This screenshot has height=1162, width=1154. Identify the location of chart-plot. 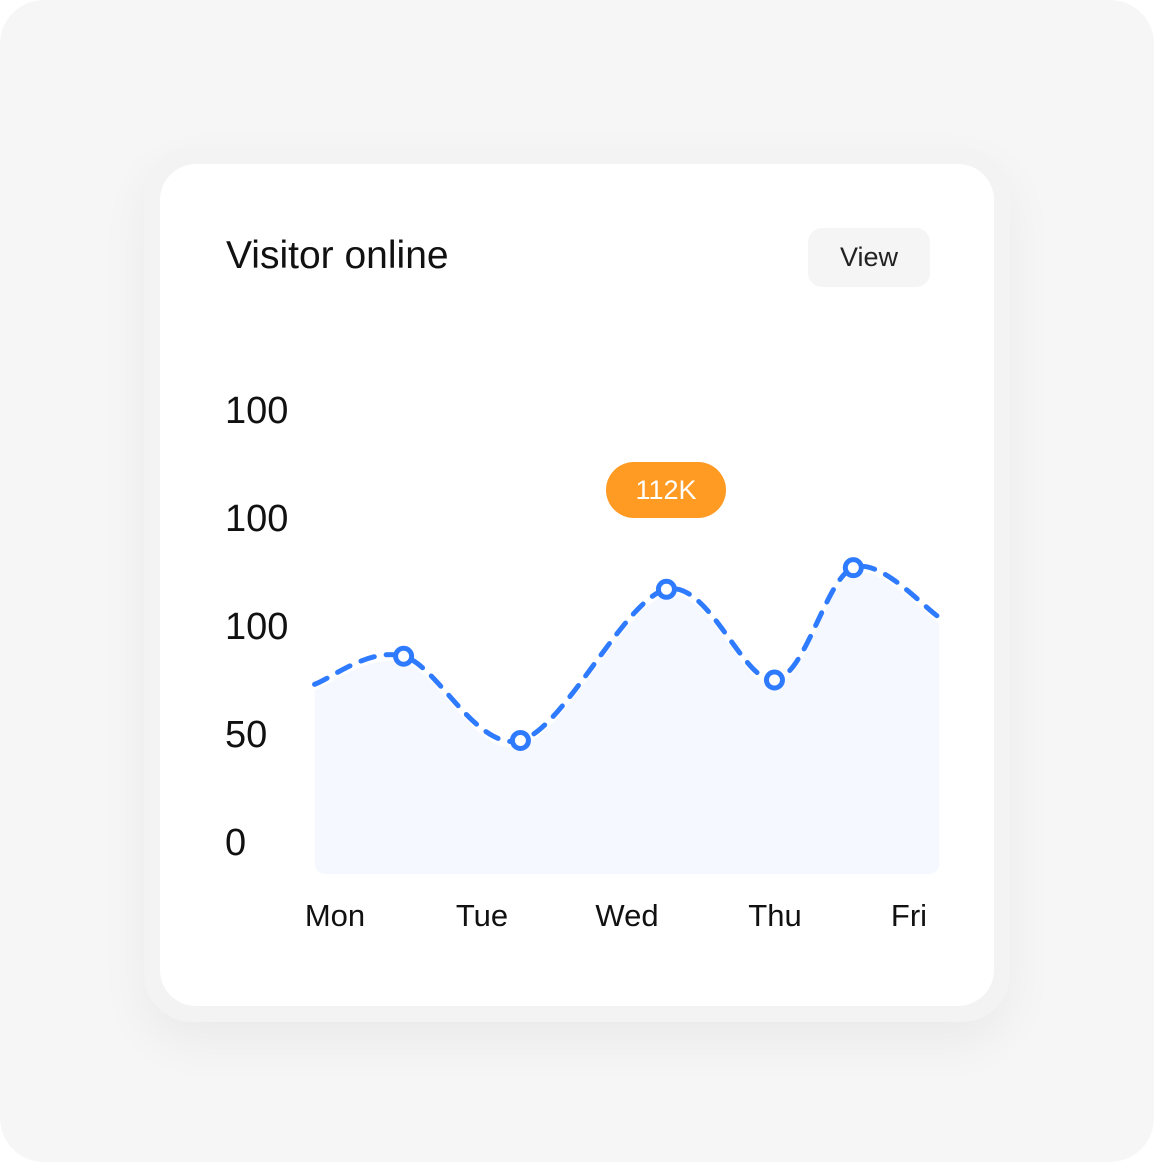
(627, 715).